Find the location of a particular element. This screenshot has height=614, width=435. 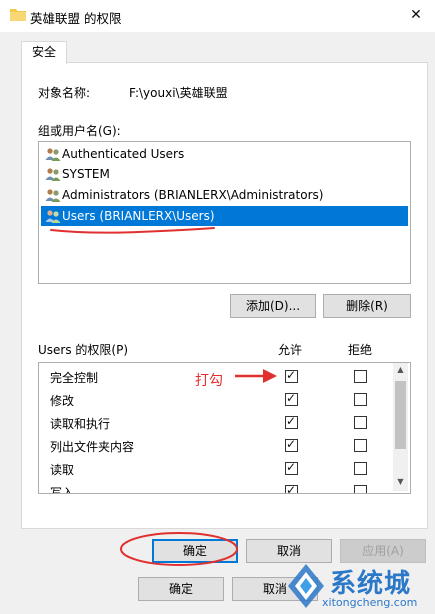

tab-security: 安全 is located at coordinates (44, 52).